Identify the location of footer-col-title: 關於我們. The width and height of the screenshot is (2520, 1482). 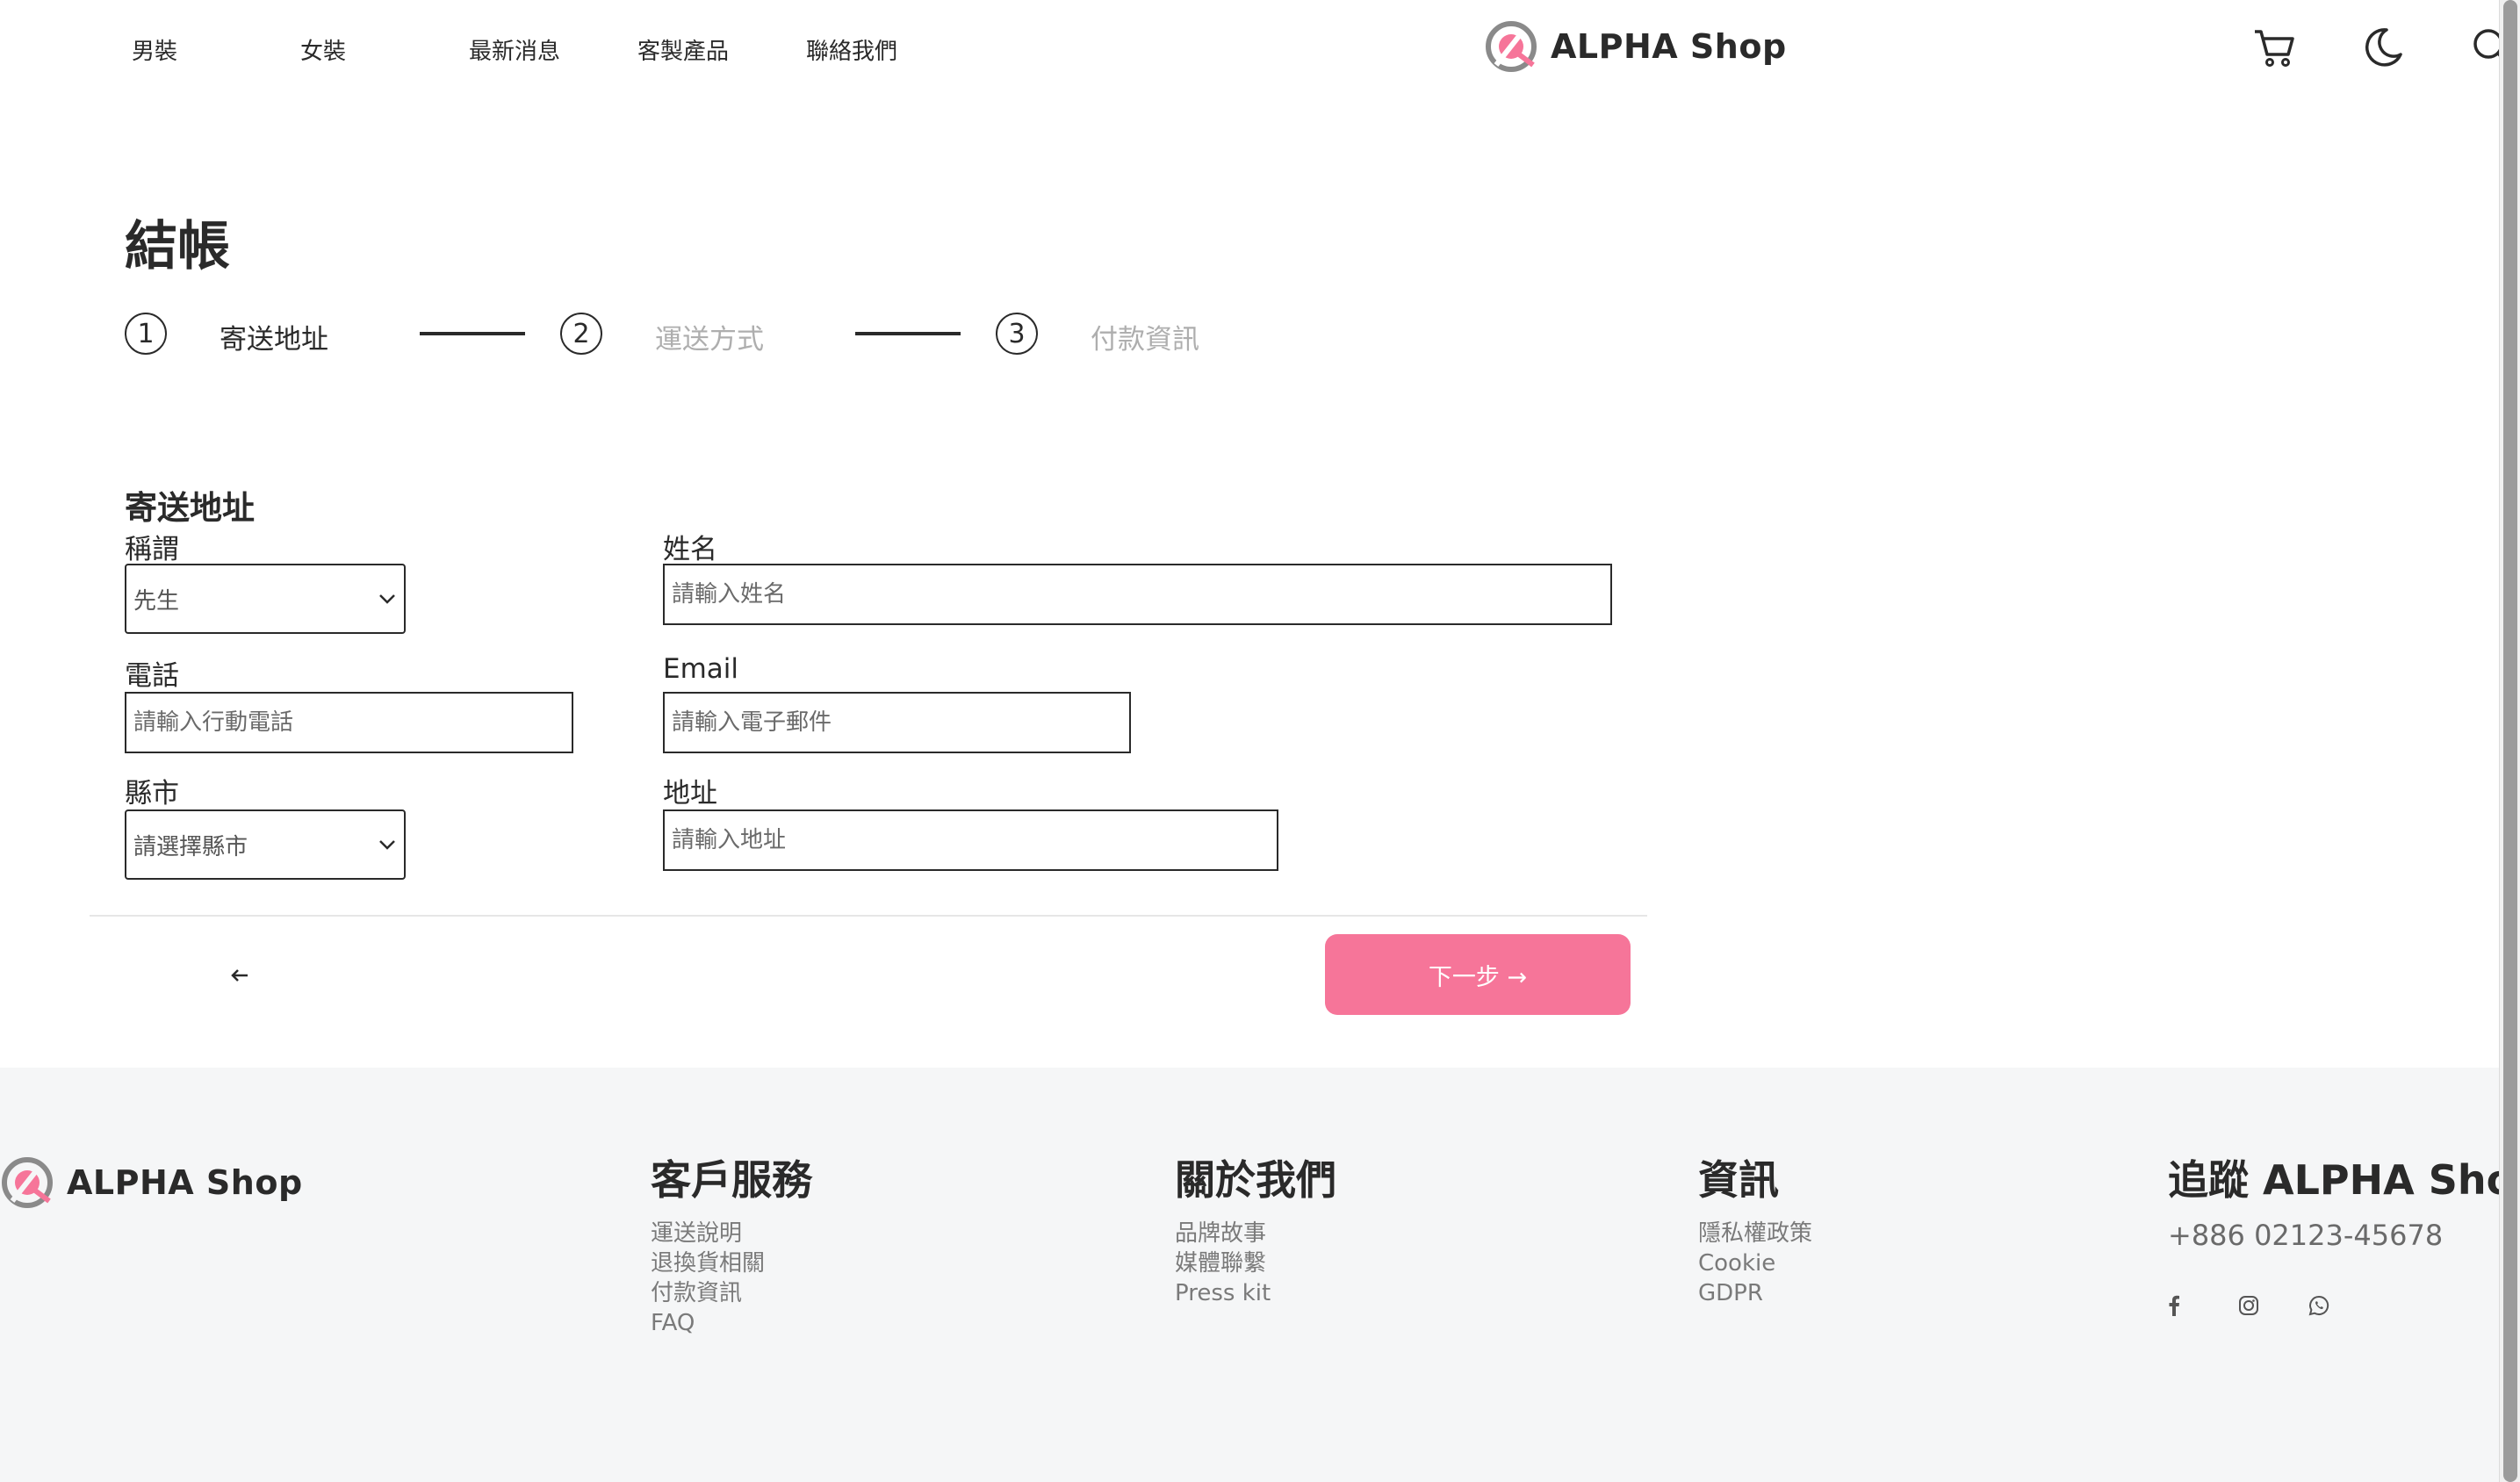
(1255, 1180).